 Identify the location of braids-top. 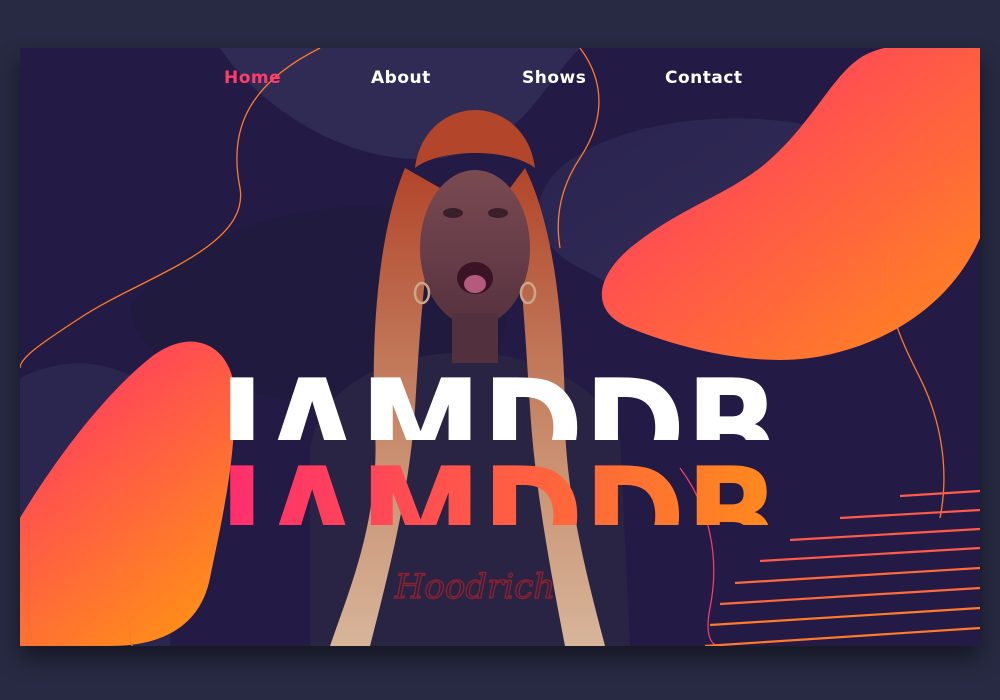
(475, 139).